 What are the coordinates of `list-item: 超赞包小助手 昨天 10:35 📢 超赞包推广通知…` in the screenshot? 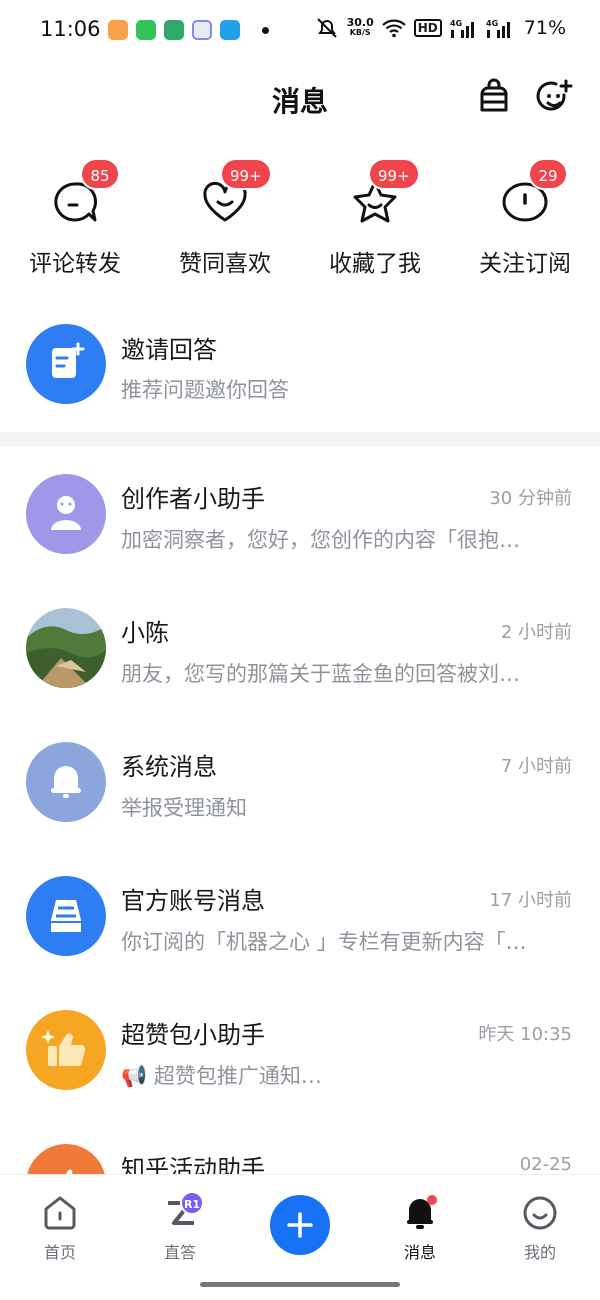 It's located at (300, 1049).